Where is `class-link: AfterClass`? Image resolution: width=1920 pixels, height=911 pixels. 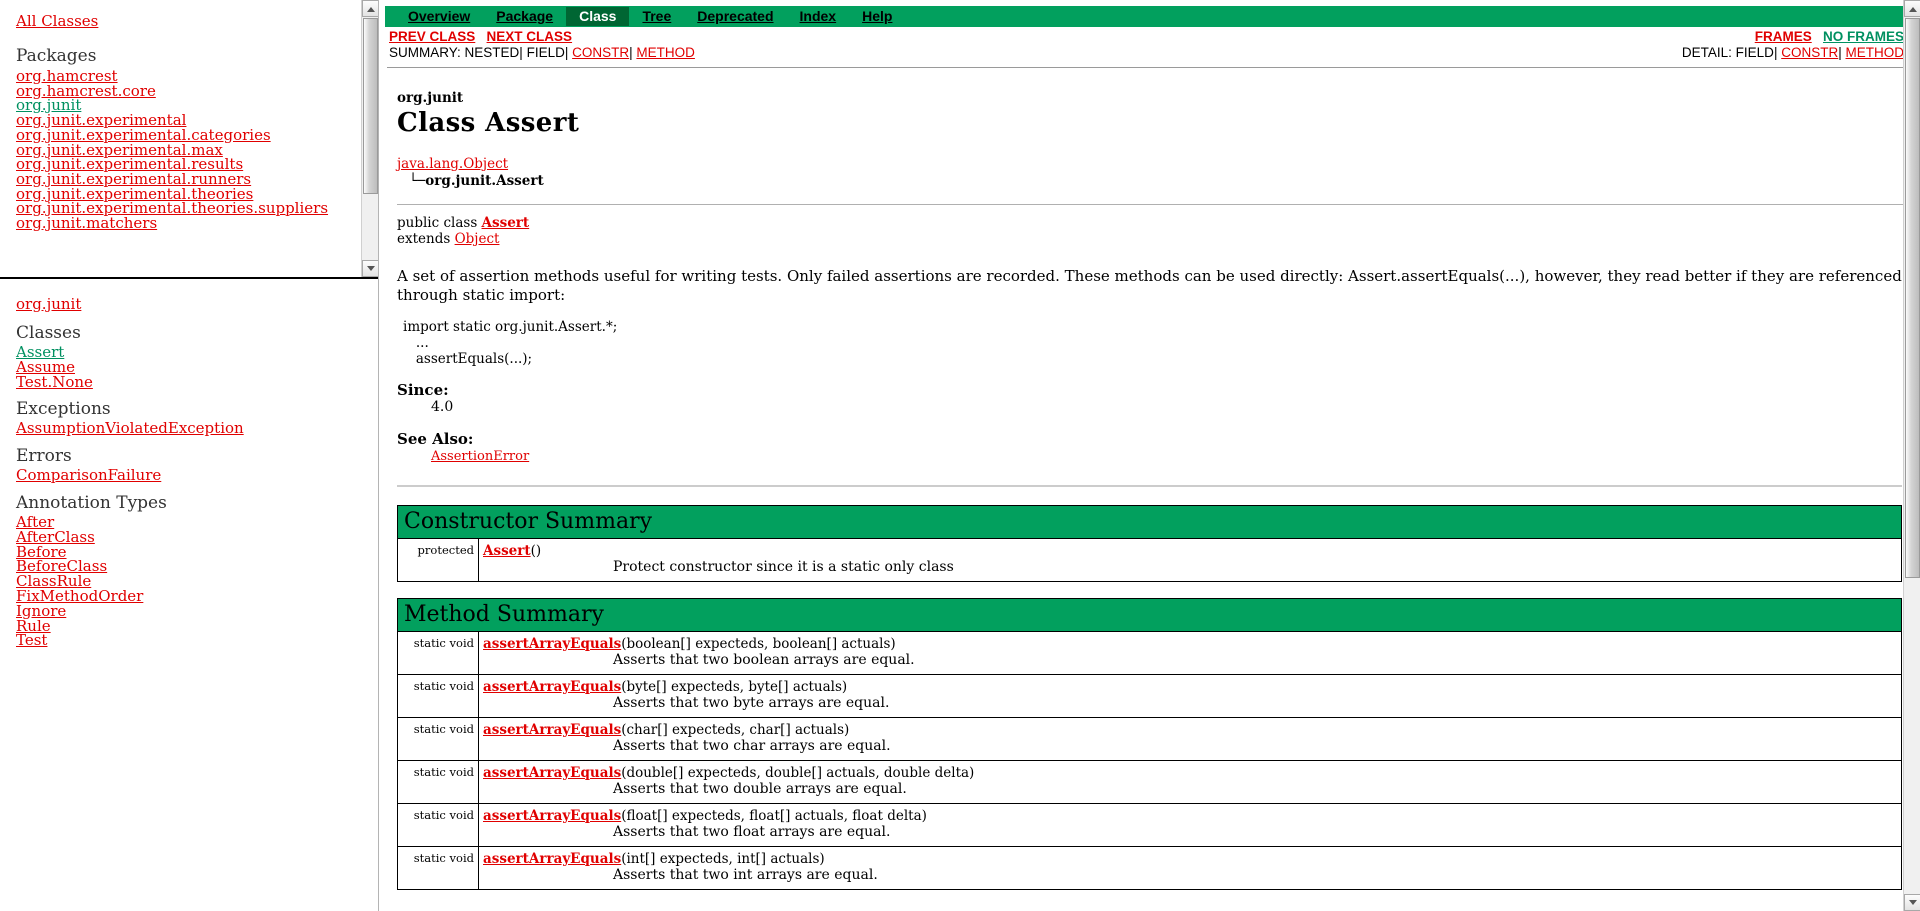
class-link: AfterClass is located at coordinates (193, 537).